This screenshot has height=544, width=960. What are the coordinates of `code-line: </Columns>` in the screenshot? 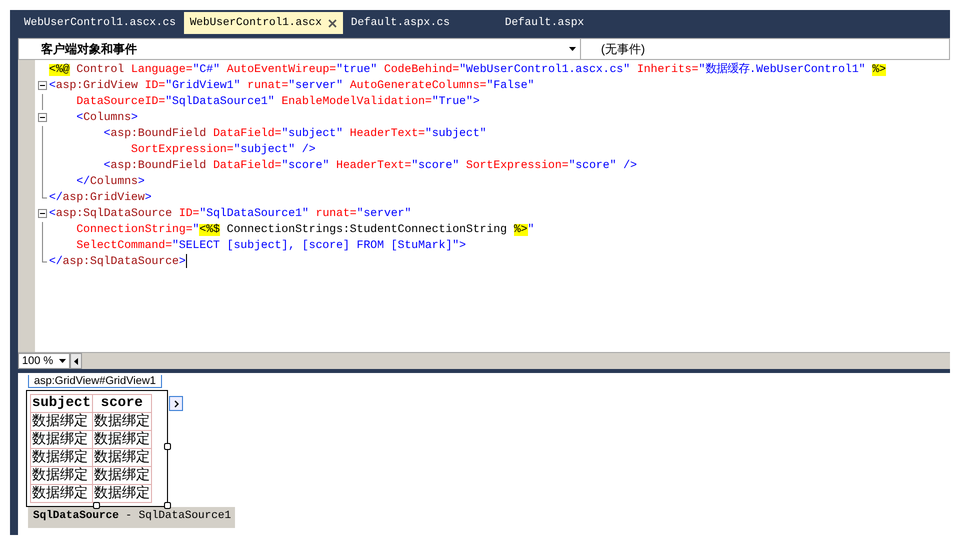 It's located at (110, 182).